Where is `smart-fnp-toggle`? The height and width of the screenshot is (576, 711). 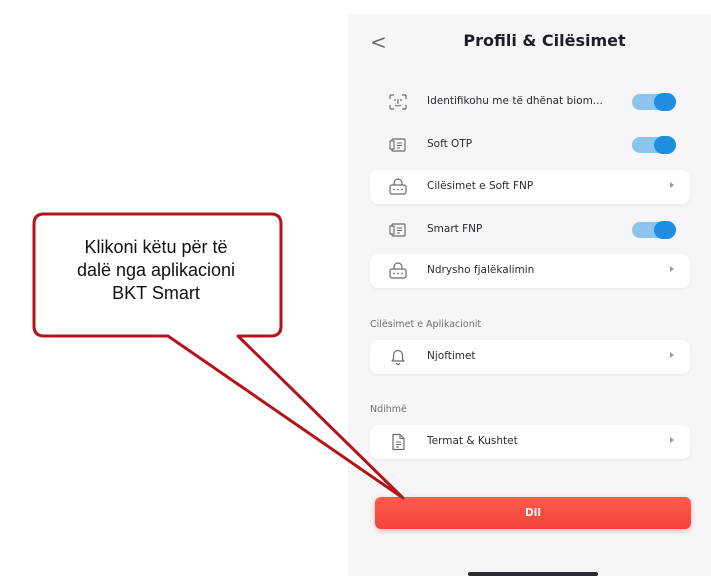 smart-fnp-toggle is located at coordinates (654, 230).